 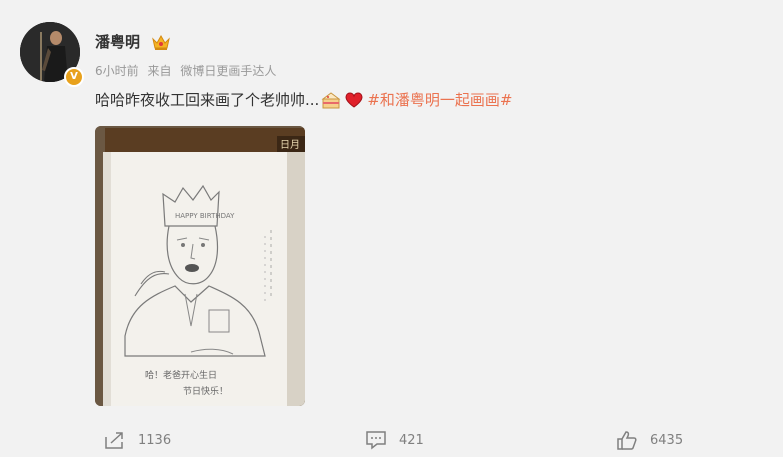 I want to click on sketch-caption-1: 哈！老爸开心生日, so click(x=181, y=375).